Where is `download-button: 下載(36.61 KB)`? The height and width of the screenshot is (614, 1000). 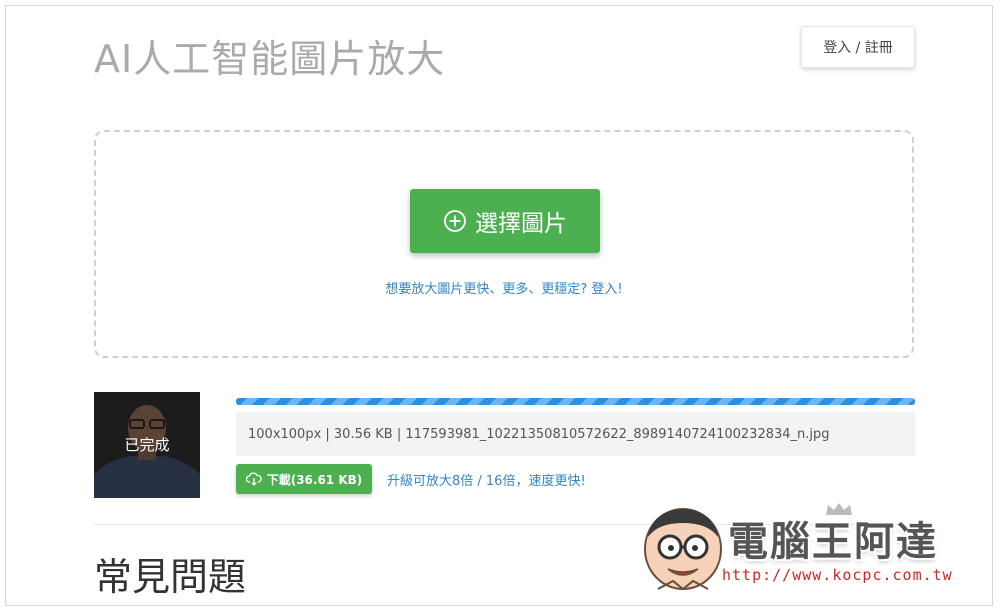 download-button: 下載(36.61 KB) is located at coordinates (304, 479).